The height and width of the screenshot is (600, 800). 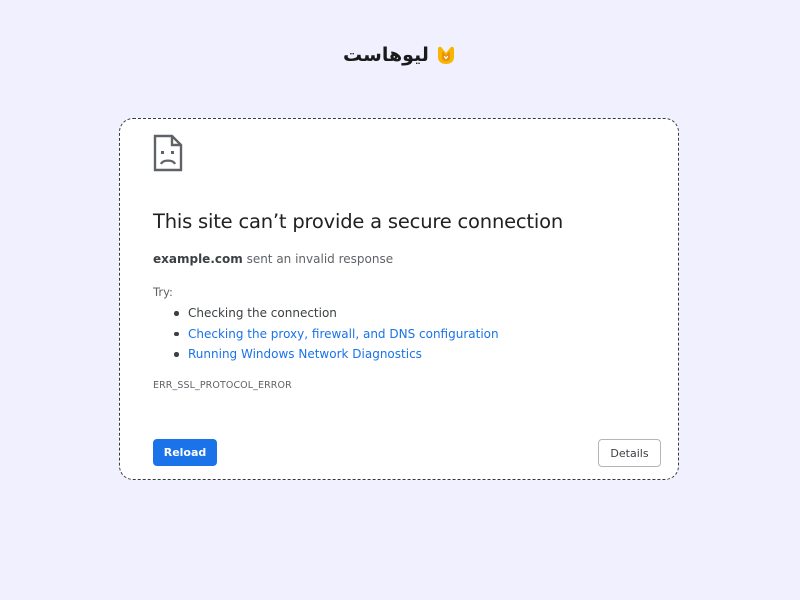 I want to click on brand-header: لیوهاست, so click(x=400, y=55).